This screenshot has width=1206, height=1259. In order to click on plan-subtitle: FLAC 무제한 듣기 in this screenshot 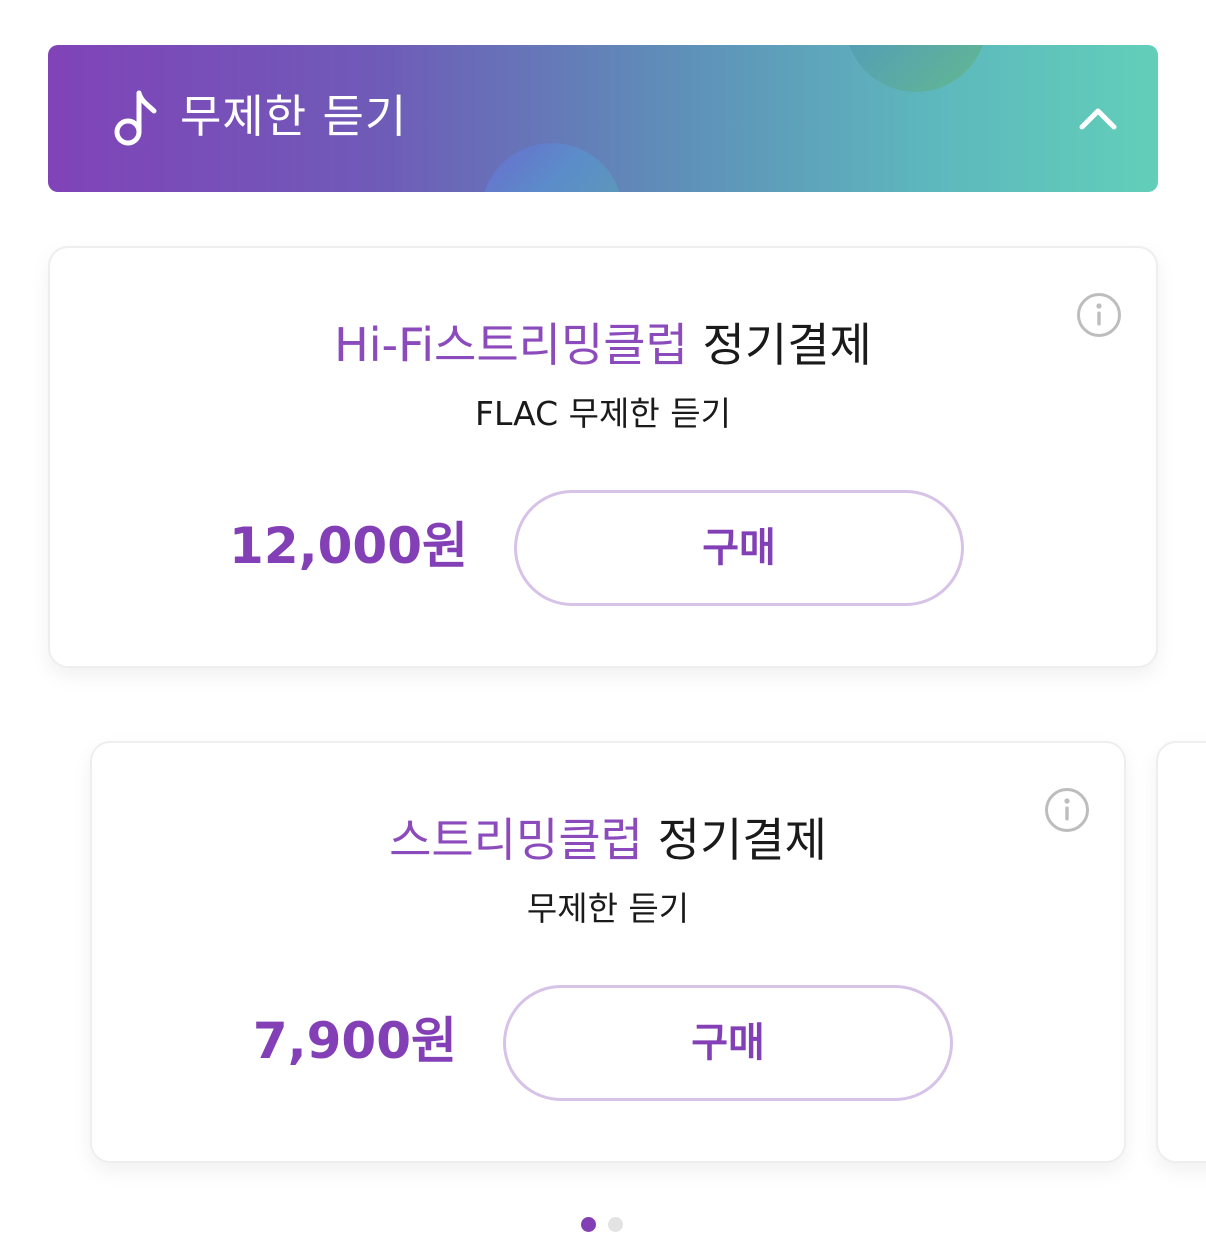, I will do `click(603, 413)`.